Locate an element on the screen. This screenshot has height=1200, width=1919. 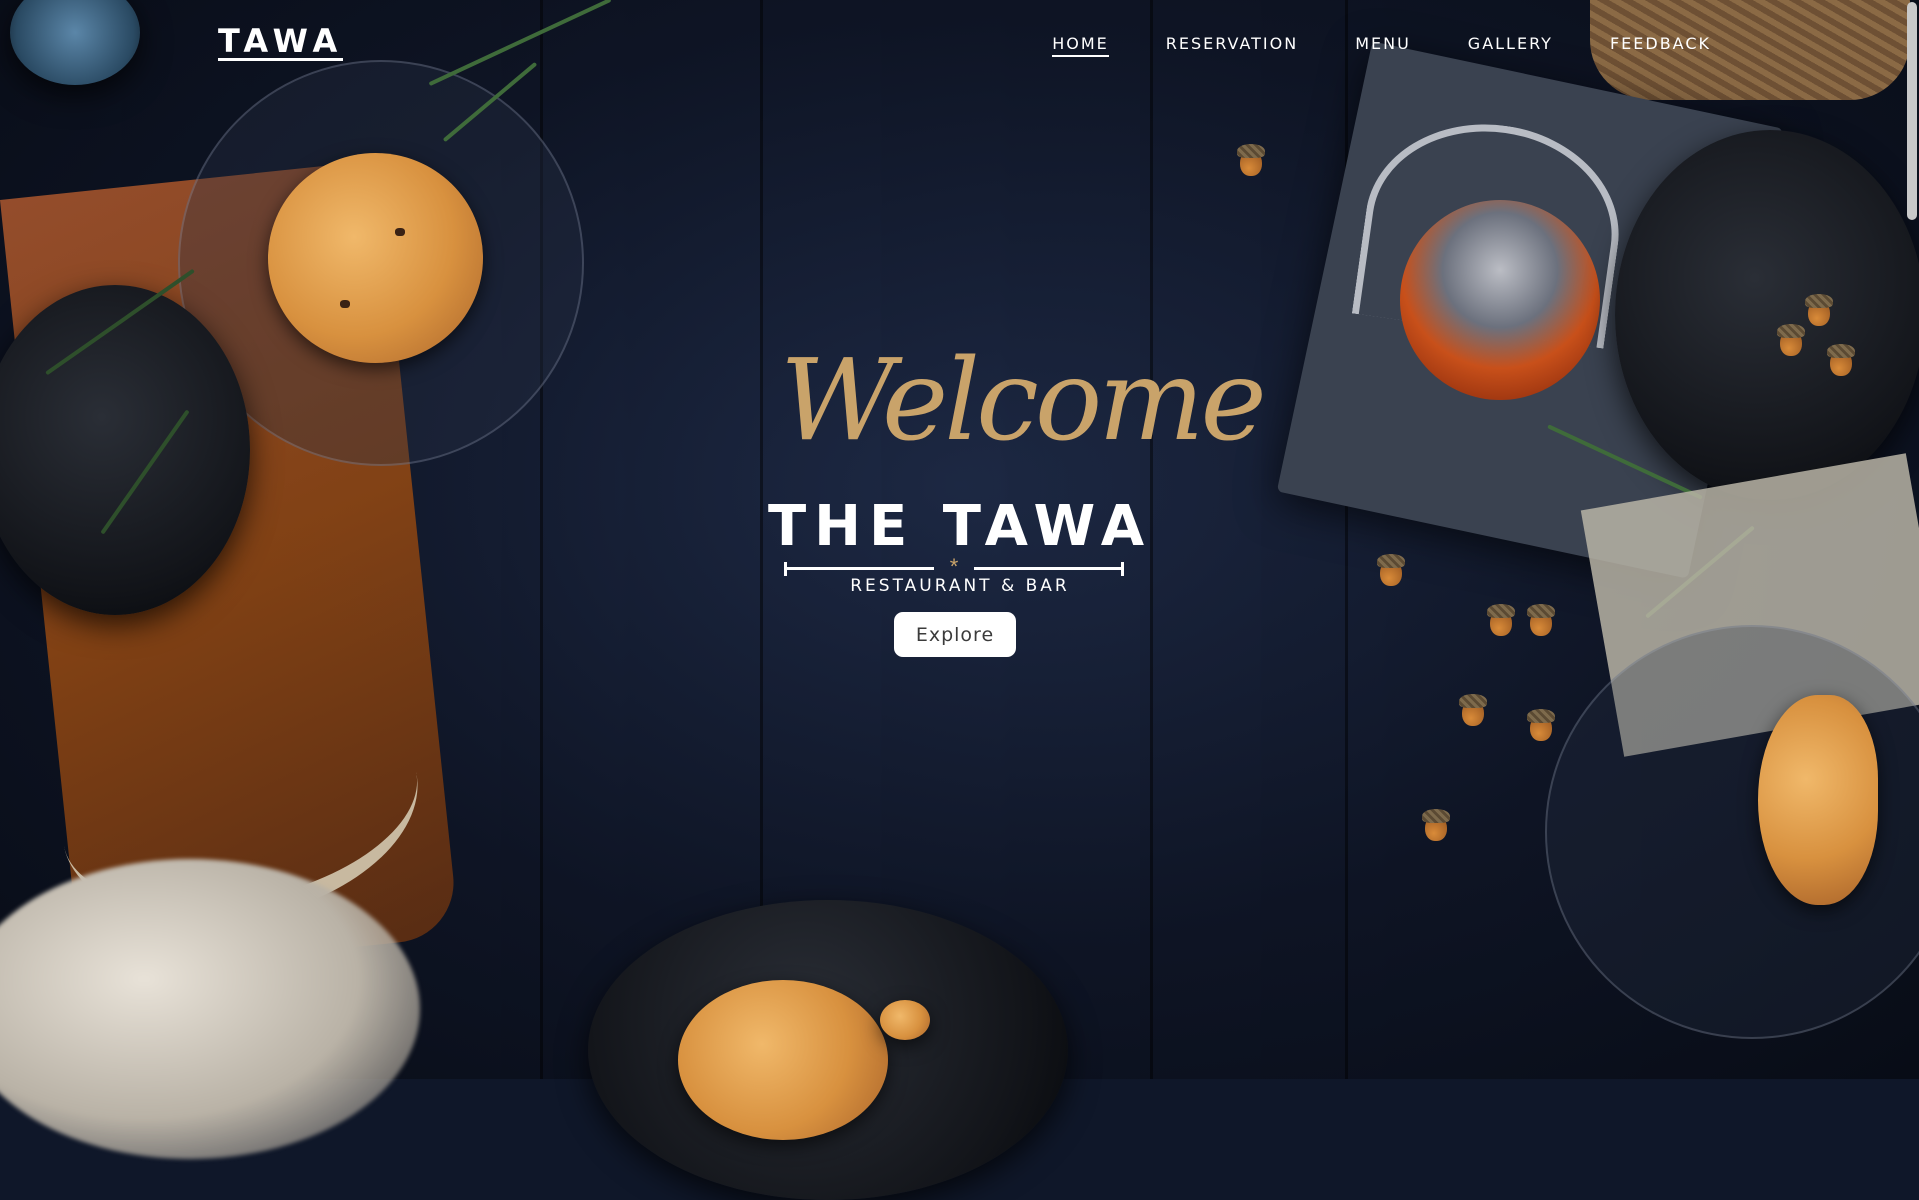
scrollbar-thumb is located at coordinates (1912, 111).